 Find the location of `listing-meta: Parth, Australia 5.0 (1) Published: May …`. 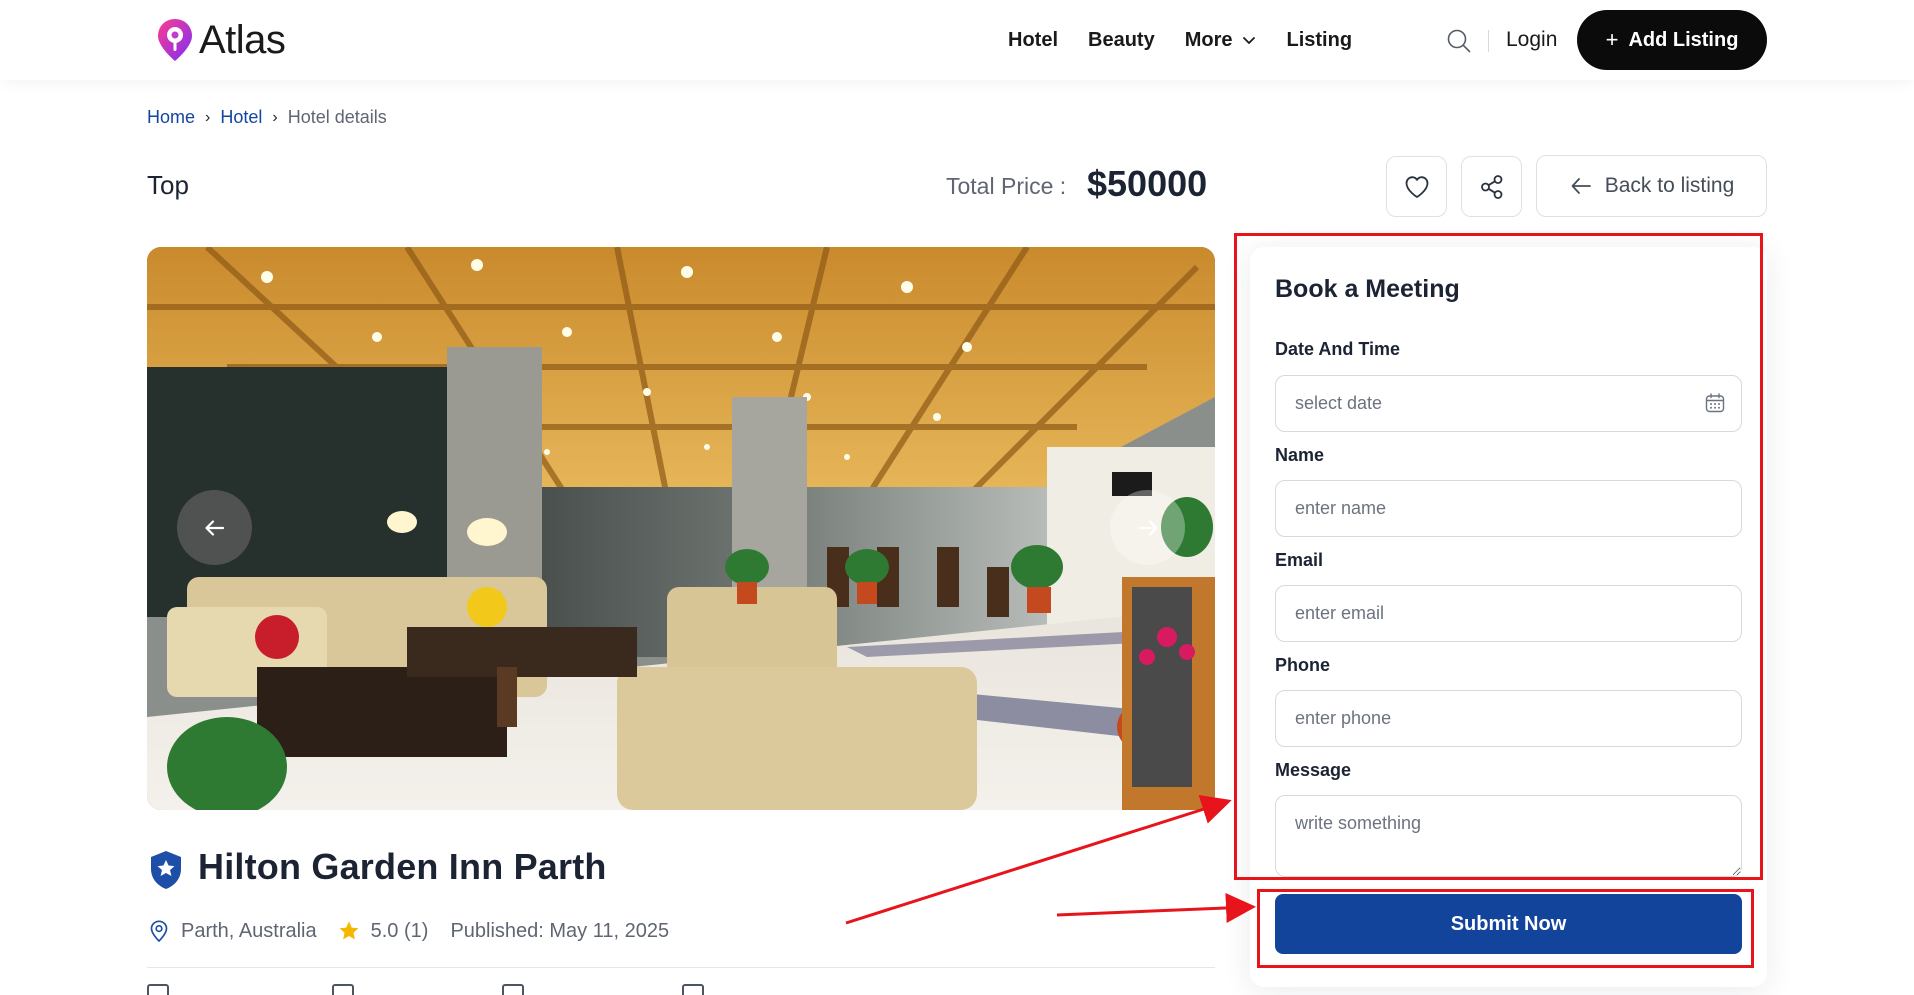

listing-meta: Parth, Australia 5.0 (1) Published: May … is located at coordinates (408, 931).